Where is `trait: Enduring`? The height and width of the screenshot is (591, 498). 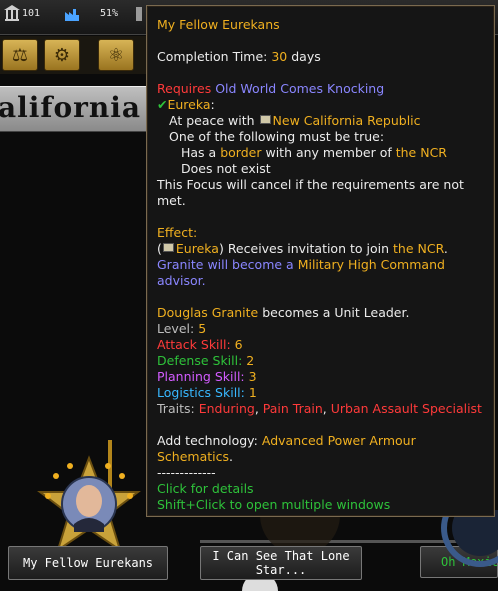 trait: Enduring is located at coordinates (226, 408).